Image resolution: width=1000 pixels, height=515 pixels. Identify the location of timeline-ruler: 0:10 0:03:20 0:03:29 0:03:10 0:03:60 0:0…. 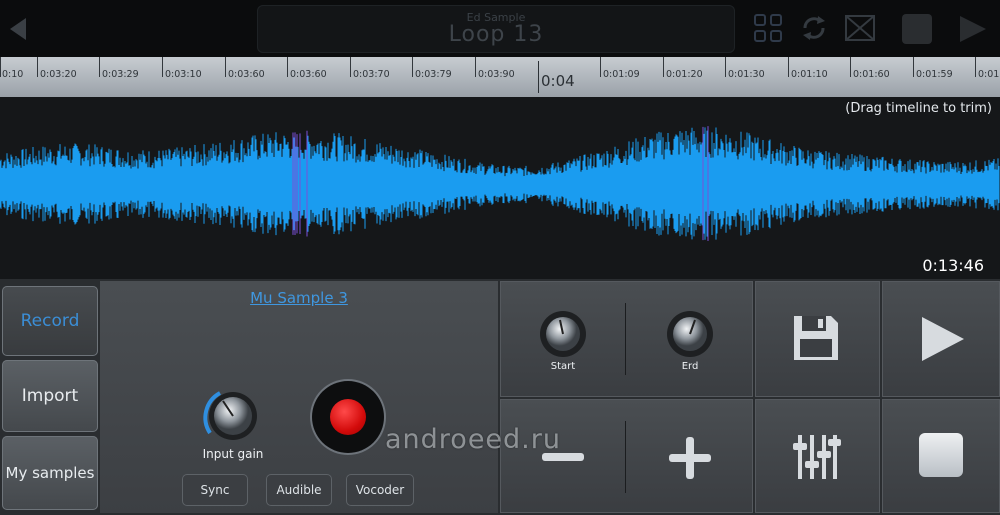
(500, 77).